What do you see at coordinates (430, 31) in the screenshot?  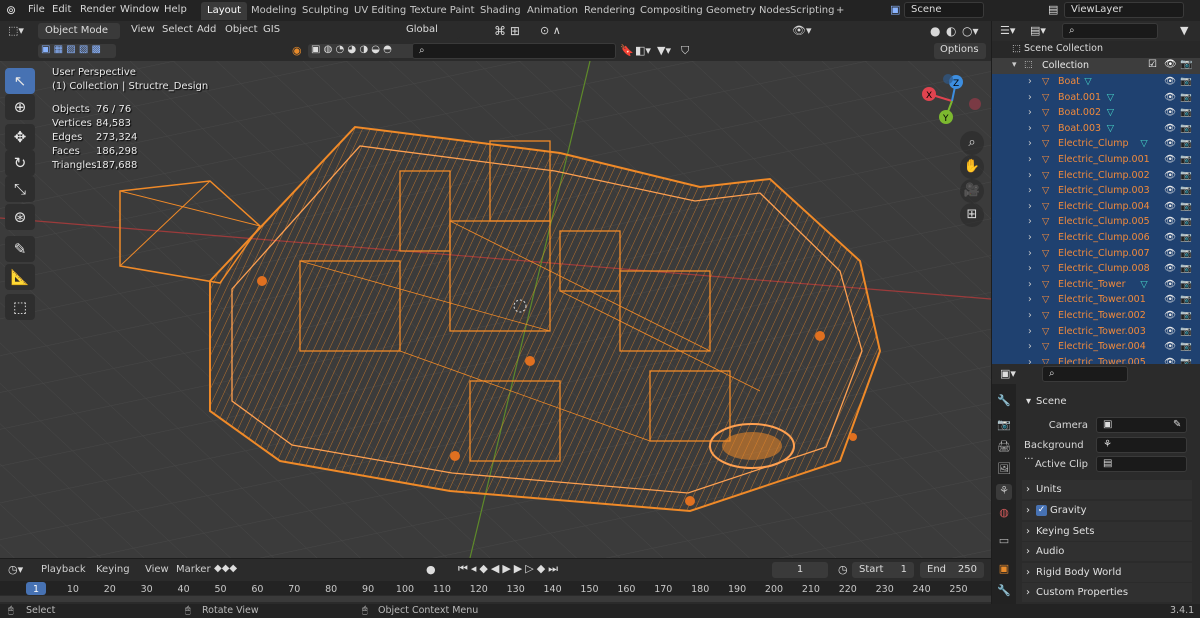 I see `orientation-selector: Global` at bounding box center [430, 31].